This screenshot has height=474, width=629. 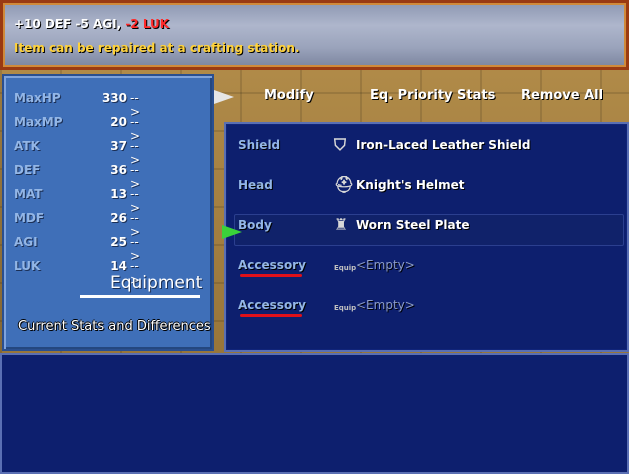 I want to click on slot-item: Knight's Helmet, so click(x=410, y=185).